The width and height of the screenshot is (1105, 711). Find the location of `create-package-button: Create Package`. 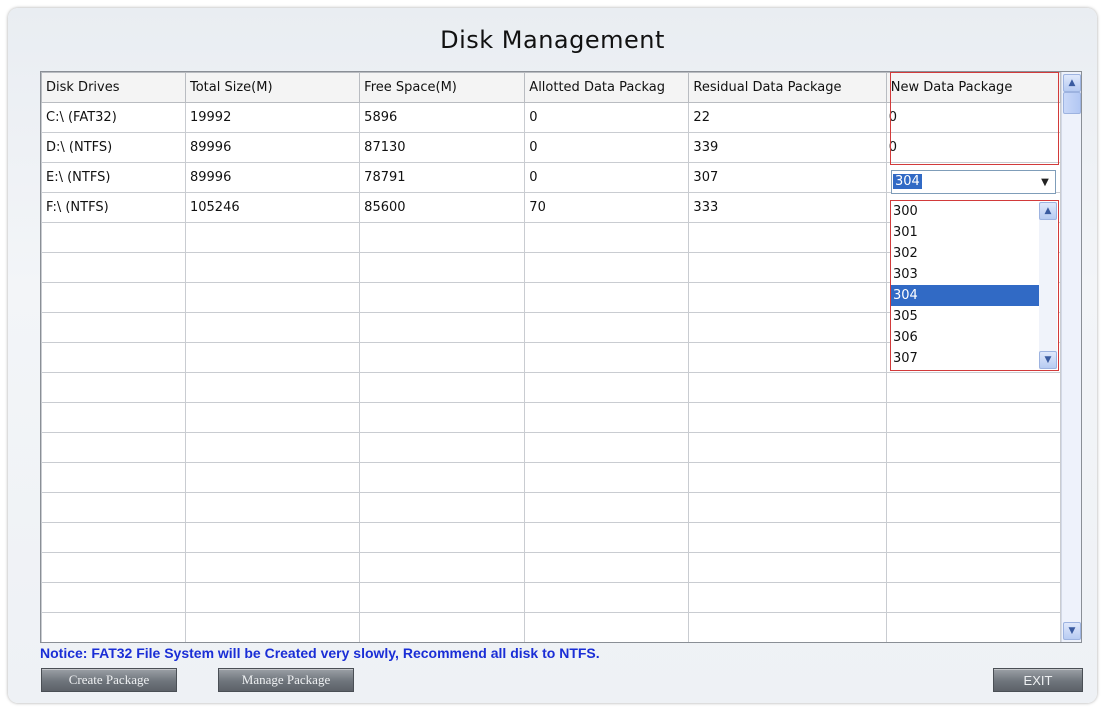

create-package-button: Create Package is located at coordinates (109, 680).